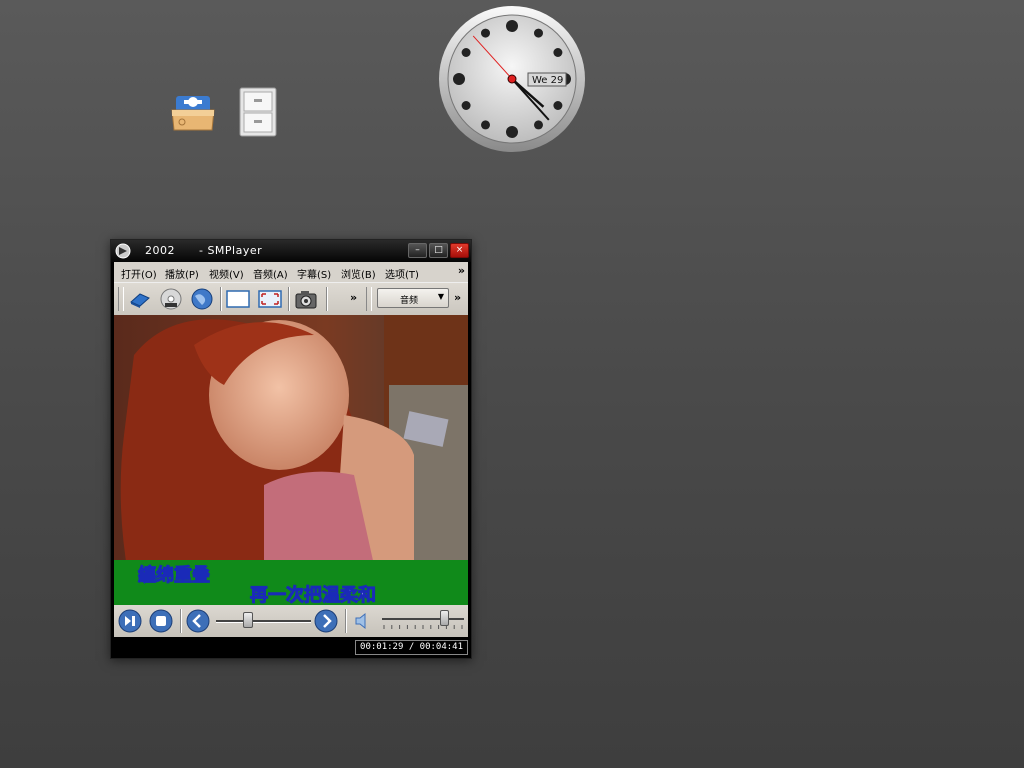  Describe the element at coordinates (258, 112) in the screenshot. I see `file-cabinet-icon` at that location.